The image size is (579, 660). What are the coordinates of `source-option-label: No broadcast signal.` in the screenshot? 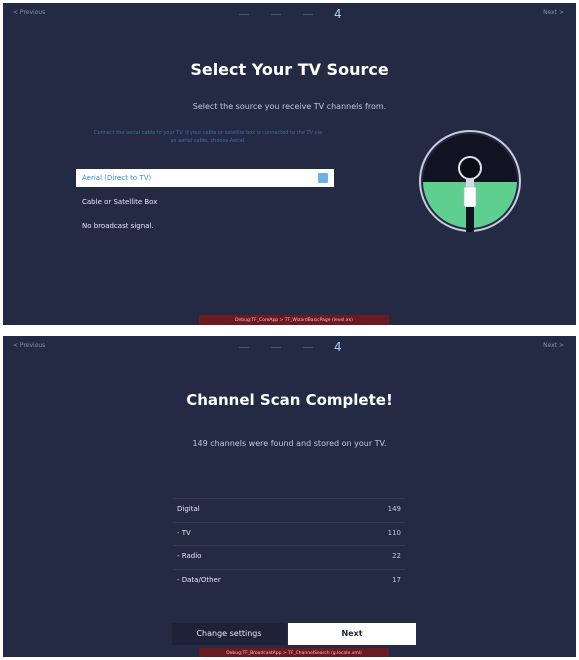 It's located at (118, 226).